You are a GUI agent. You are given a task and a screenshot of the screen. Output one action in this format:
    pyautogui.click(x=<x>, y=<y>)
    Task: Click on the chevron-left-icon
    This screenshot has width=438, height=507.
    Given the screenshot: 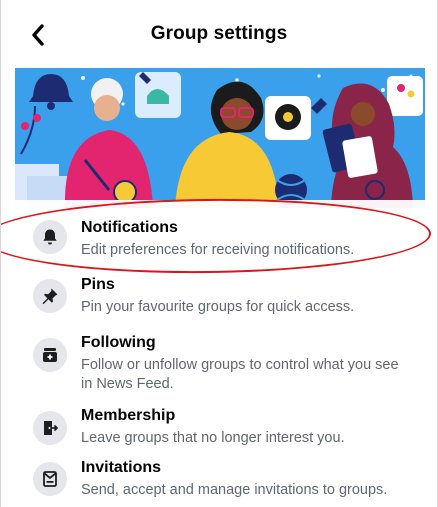 What is the action you would take?
    pyautogui.click(x=38, y=35)
    